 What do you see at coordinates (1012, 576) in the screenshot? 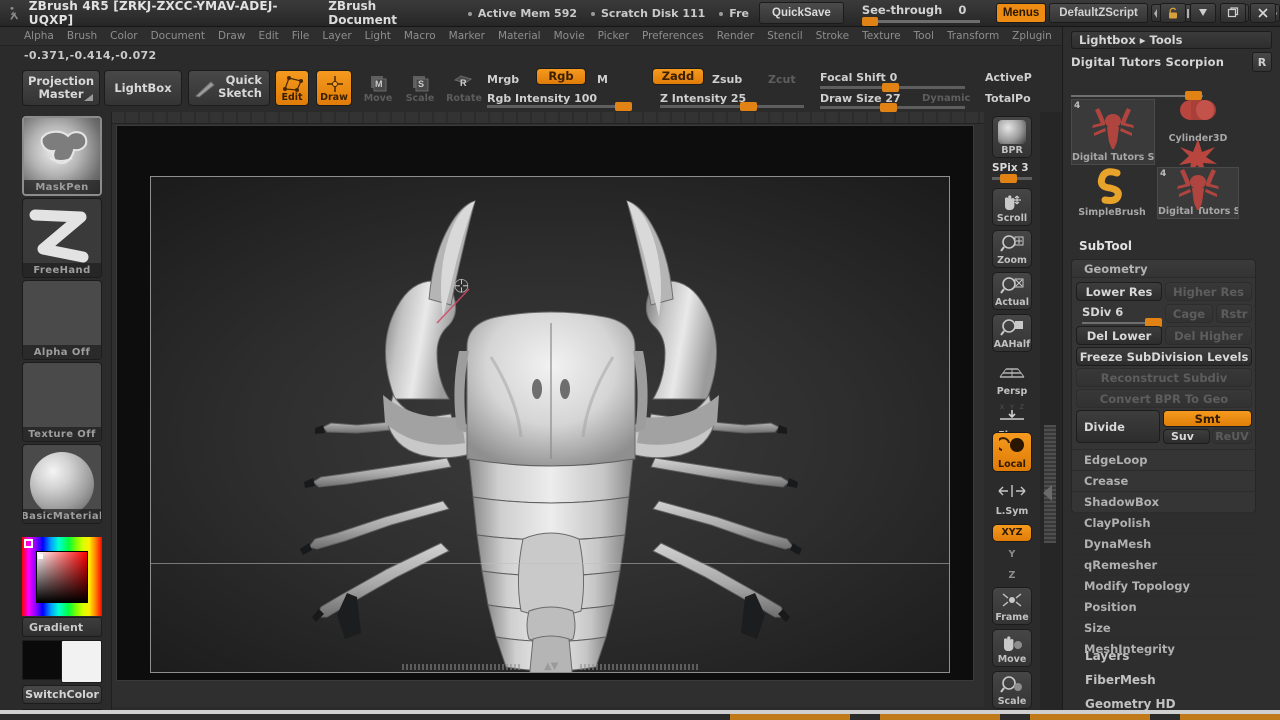
I see `z-axis-button: Z` at bounding box center [1012, 576].